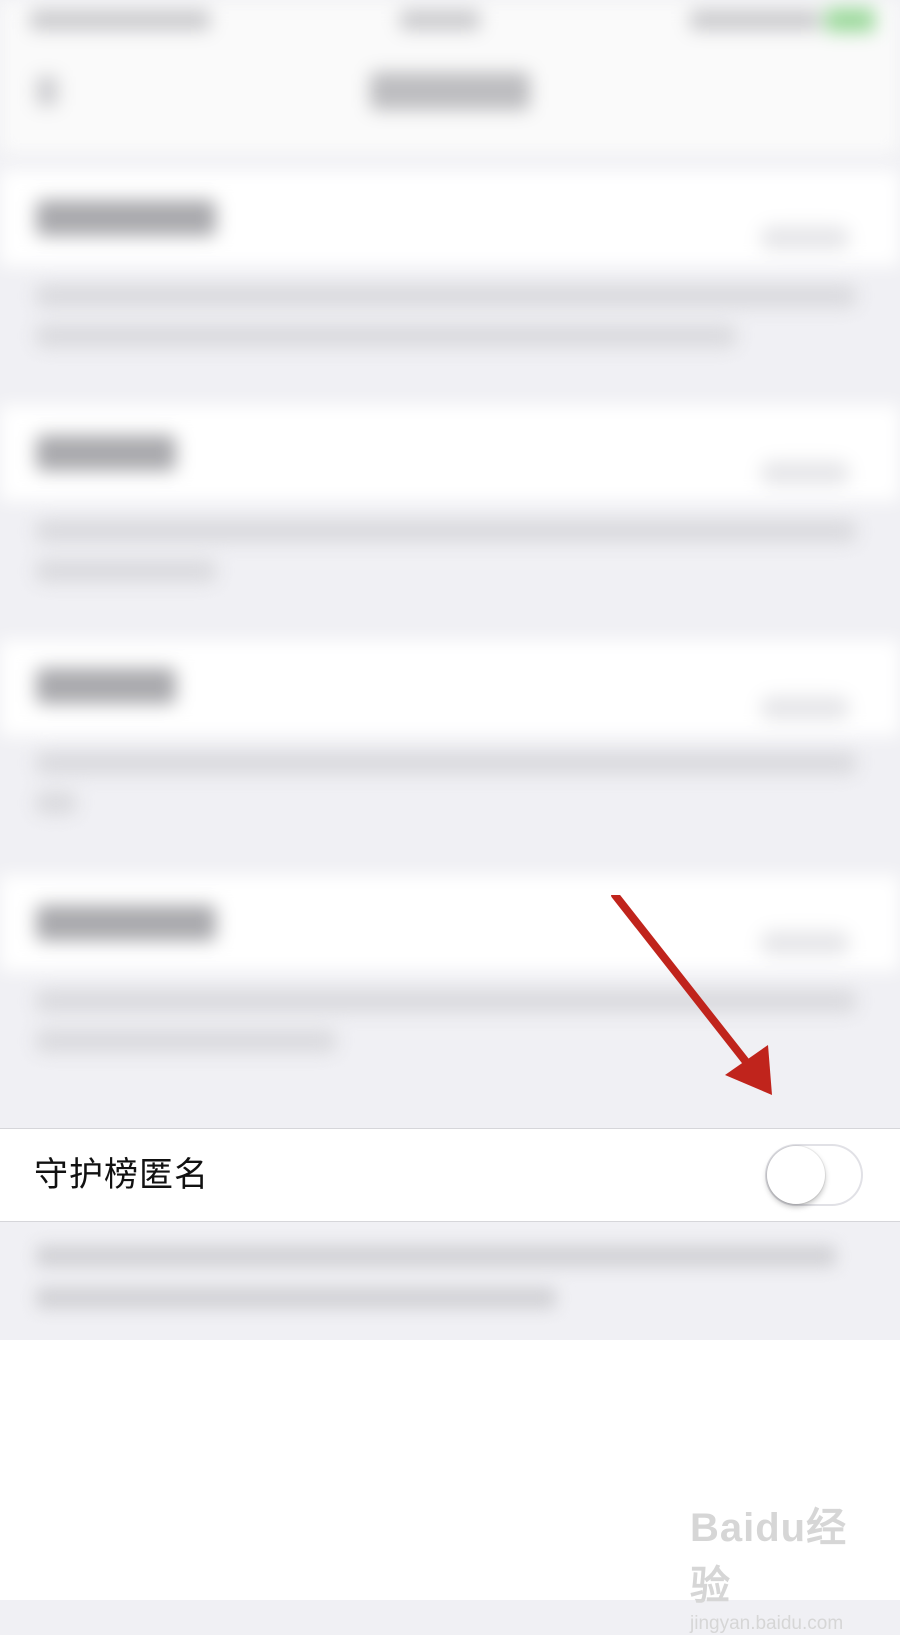  I want to click on battery-icon, so click(850, 20).